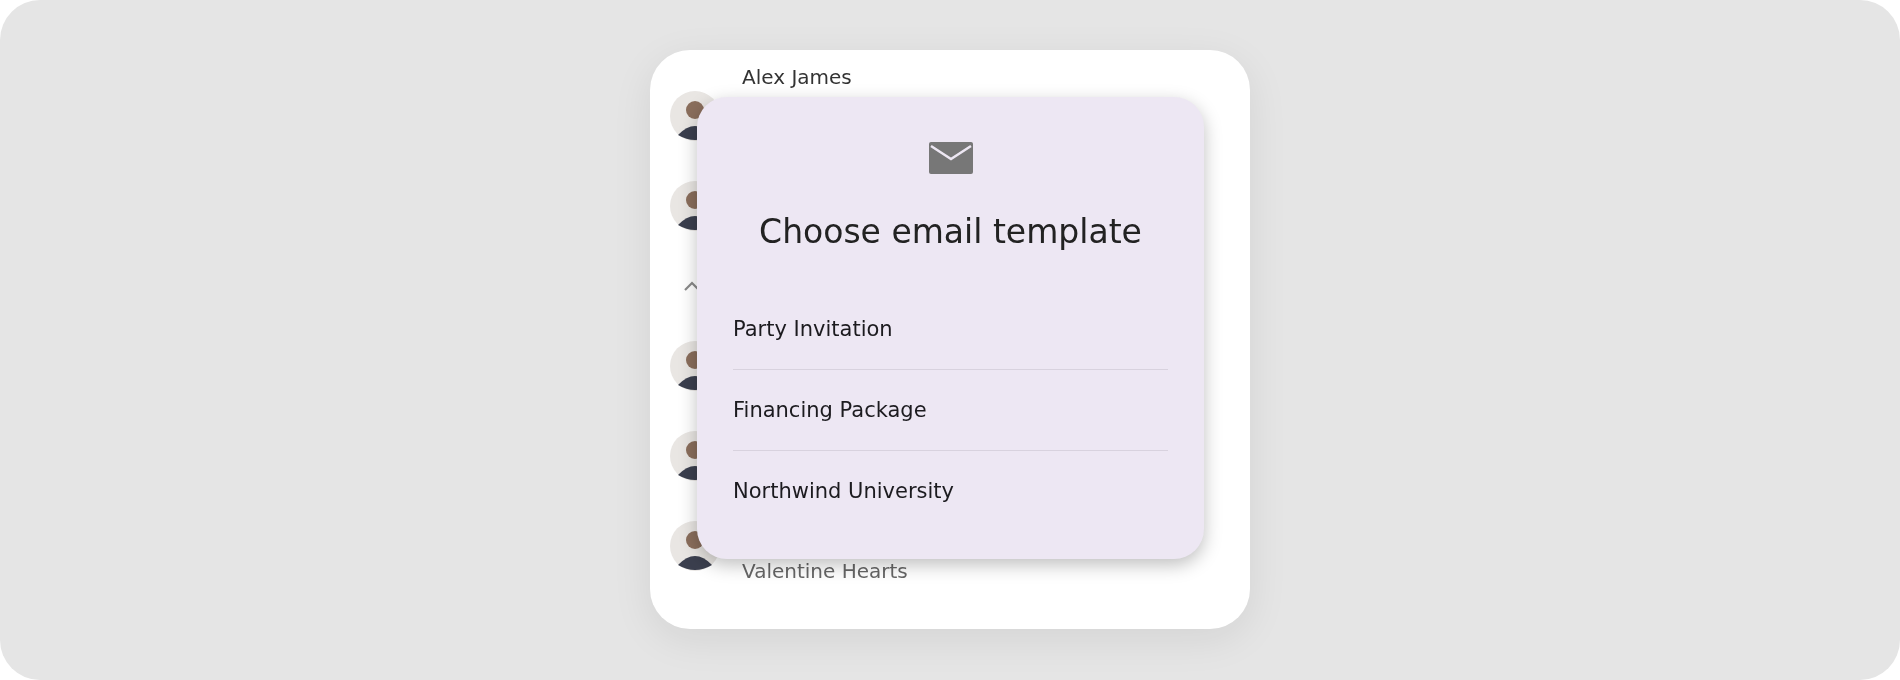  Describe the element at coordinates (825, 571) in the screenshot. I see `contact-name: Valentine Hearts` at that location.